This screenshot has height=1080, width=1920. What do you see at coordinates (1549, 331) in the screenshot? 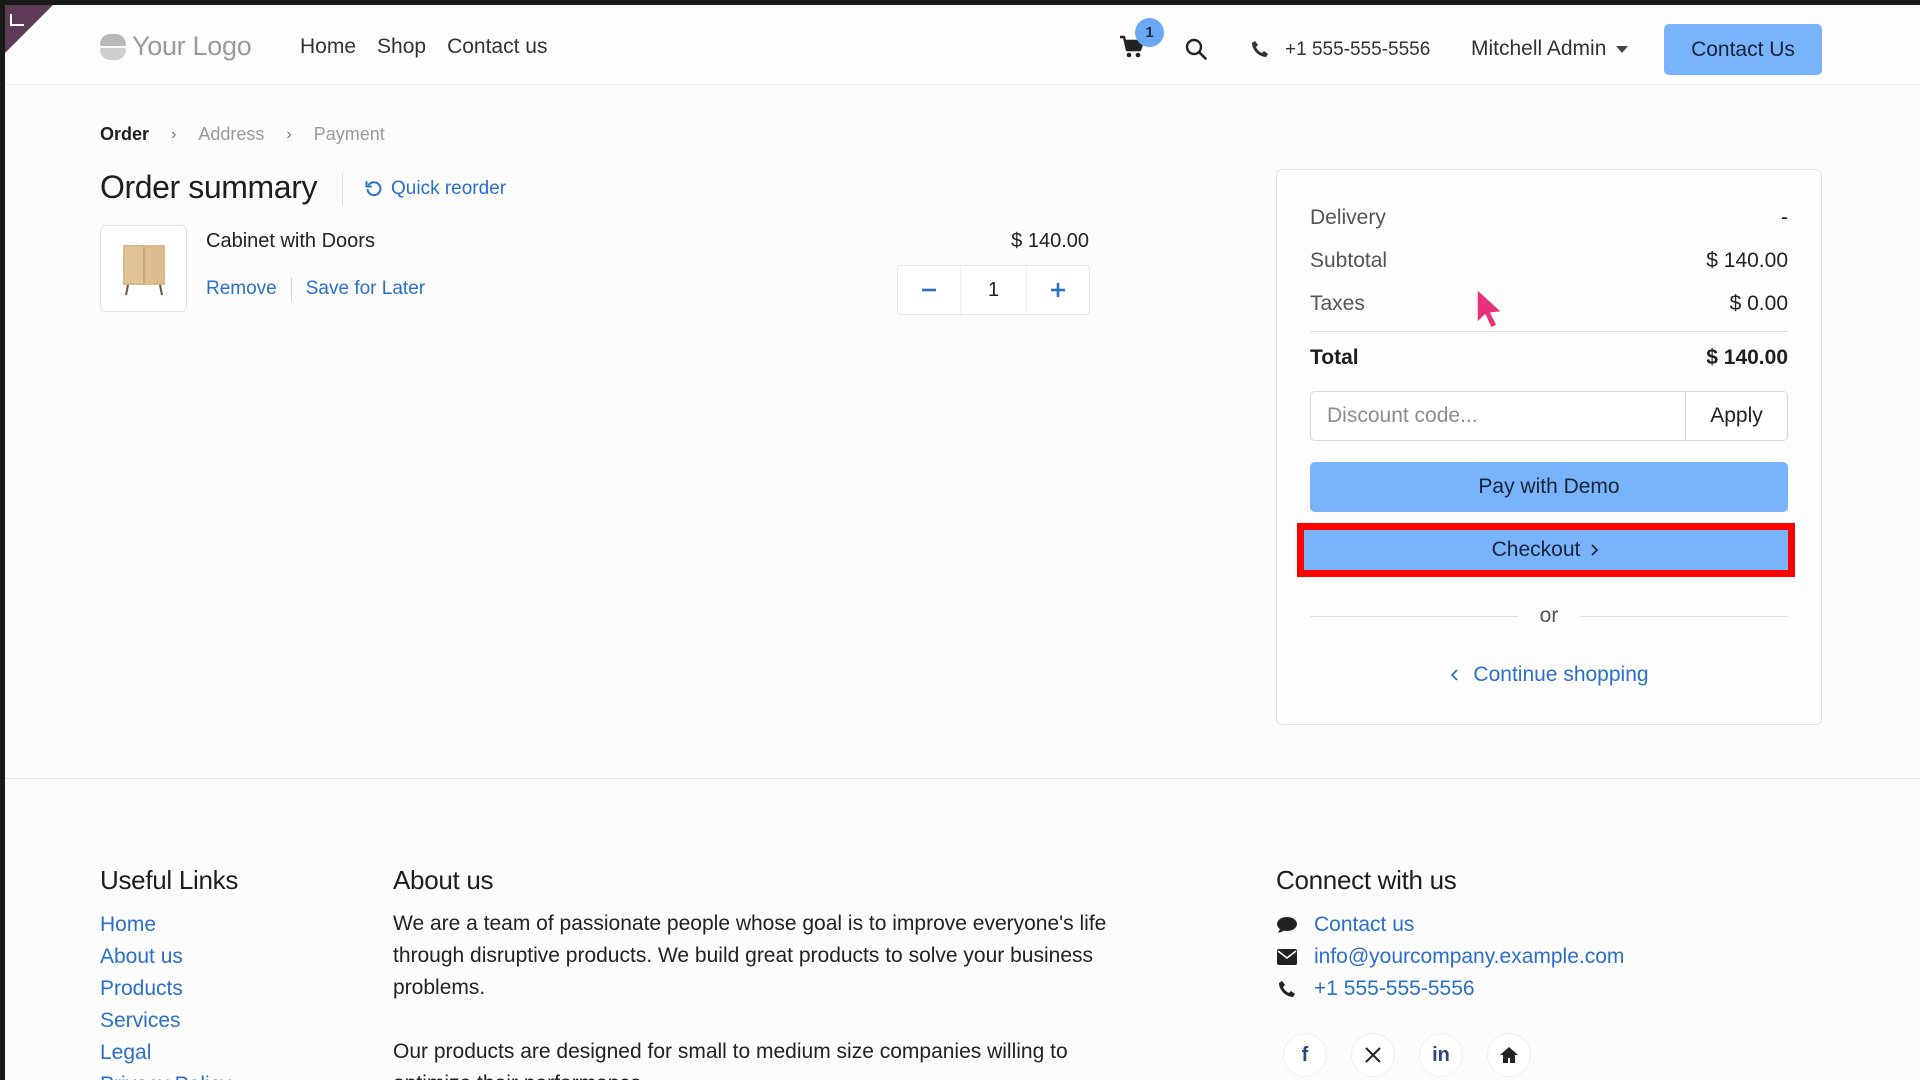
I see `summary-divider` at bounding box center [1549, 331].